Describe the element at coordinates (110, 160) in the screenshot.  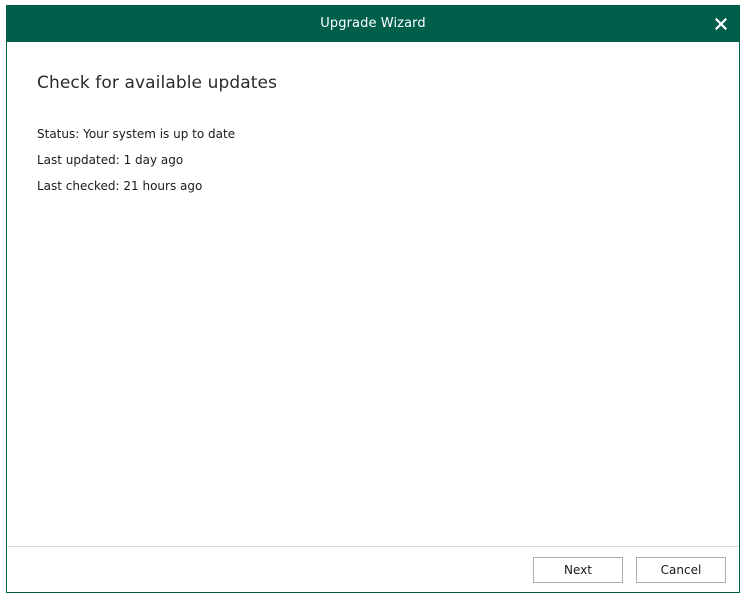
I see `last-updated-text: Last updated: 1 day ago` at that location.